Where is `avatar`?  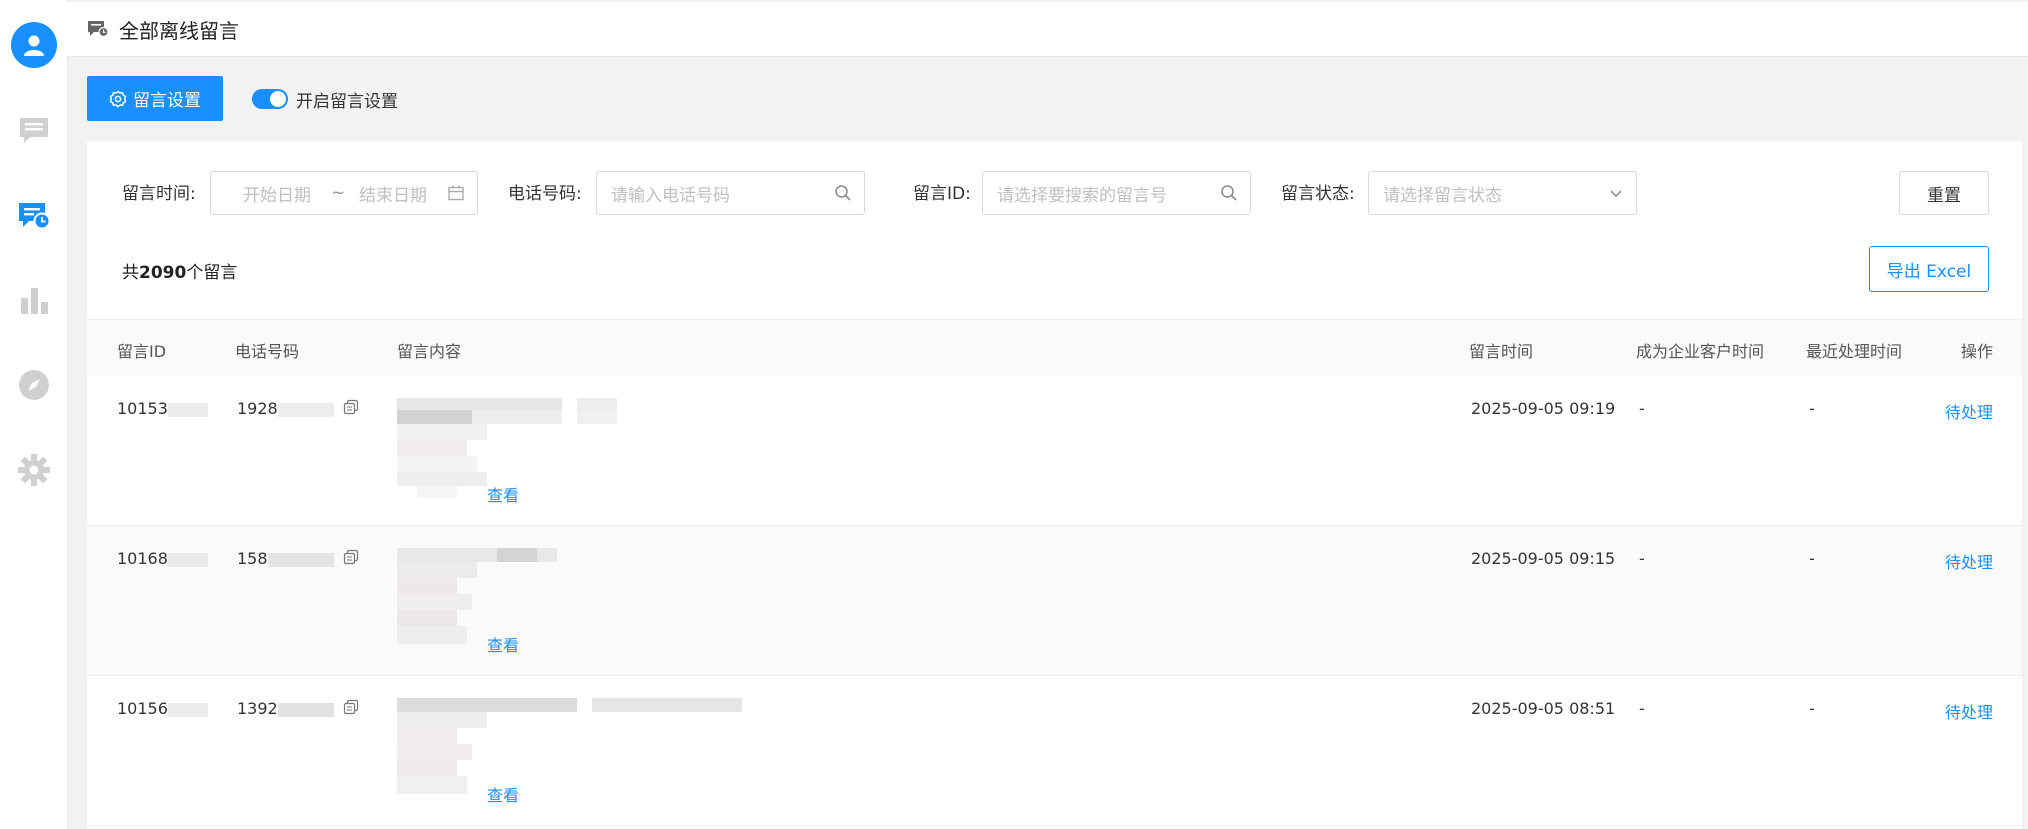 avatar is located at coordinates (33, 45).